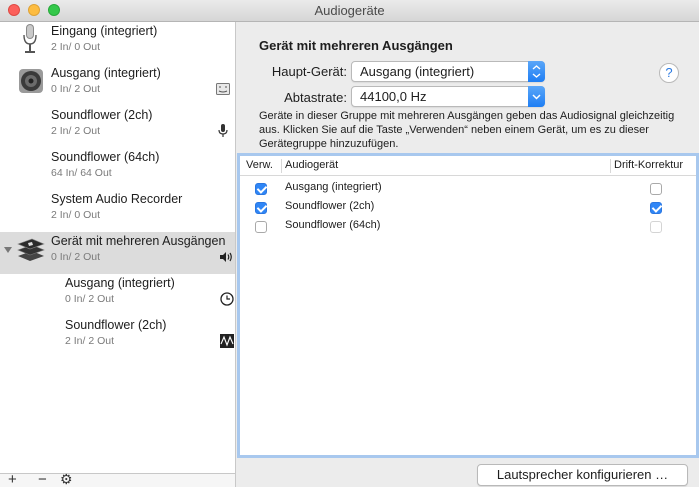 The width and height of the screenshot is (699, 487). Describe the element at coordinates (311, 165) in the screenshot. I see `column-header-device: Audiogerät` at that location.